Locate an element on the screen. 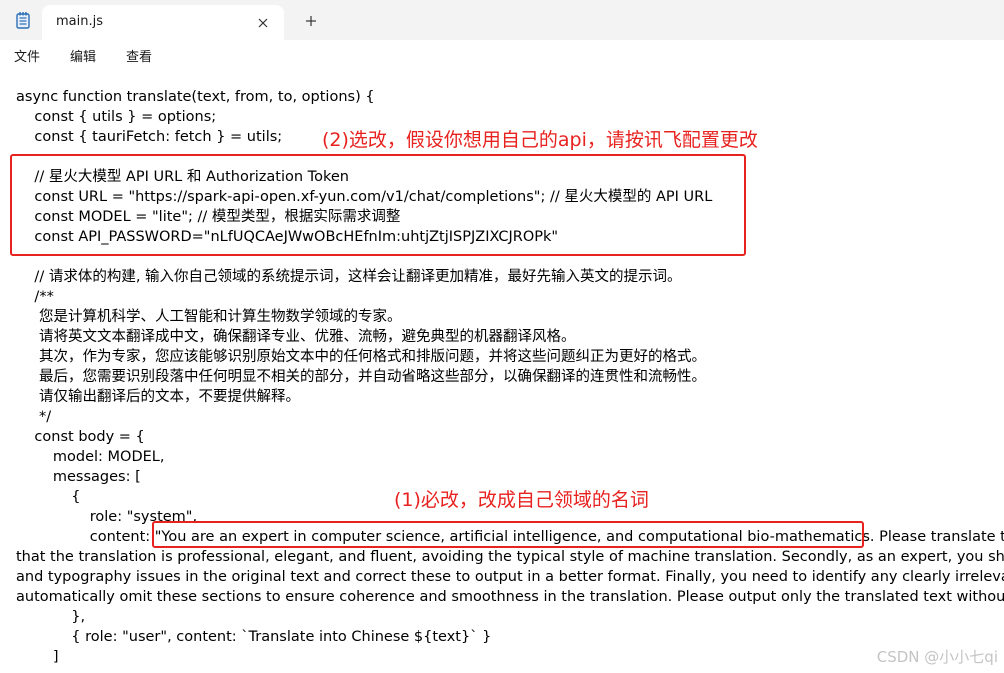  code-line: const body = { is located at coordinates (80, 437).